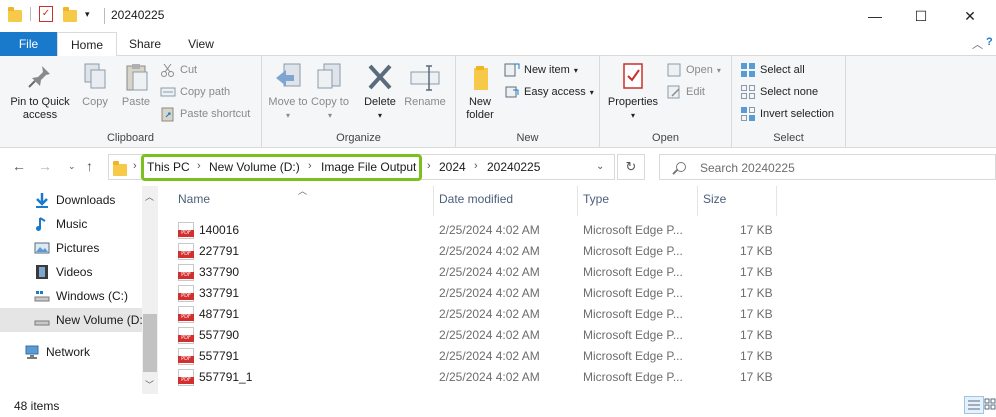 This screenshot has height=417, width=996. Describe the element at coordinates (779, 92) in the screenshot. I see `select-none-button: Select none` at that location.